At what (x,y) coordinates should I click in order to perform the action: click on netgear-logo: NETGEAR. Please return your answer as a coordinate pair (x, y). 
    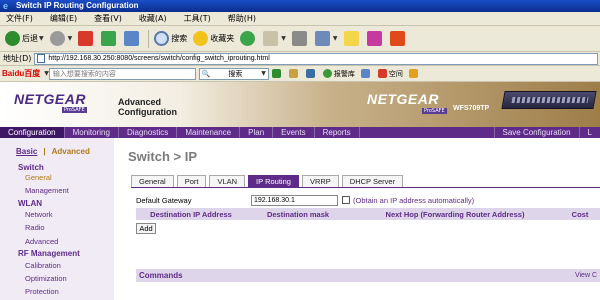
    Looking at the image, I should click on (50, 99).